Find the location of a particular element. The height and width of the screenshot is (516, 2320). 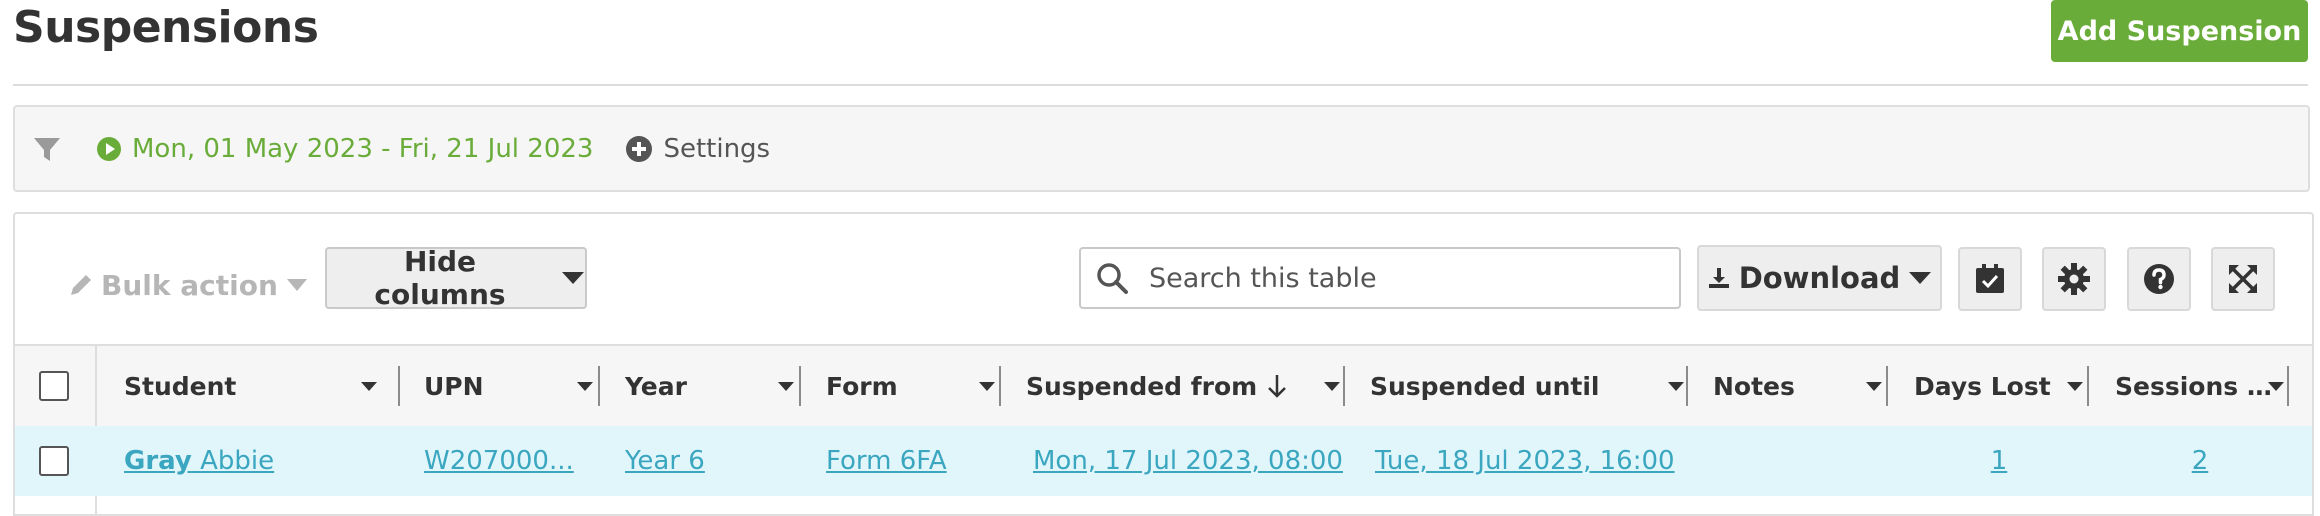

bulk-action-dropdown: Bulk action is located at coordinates (187, 285).